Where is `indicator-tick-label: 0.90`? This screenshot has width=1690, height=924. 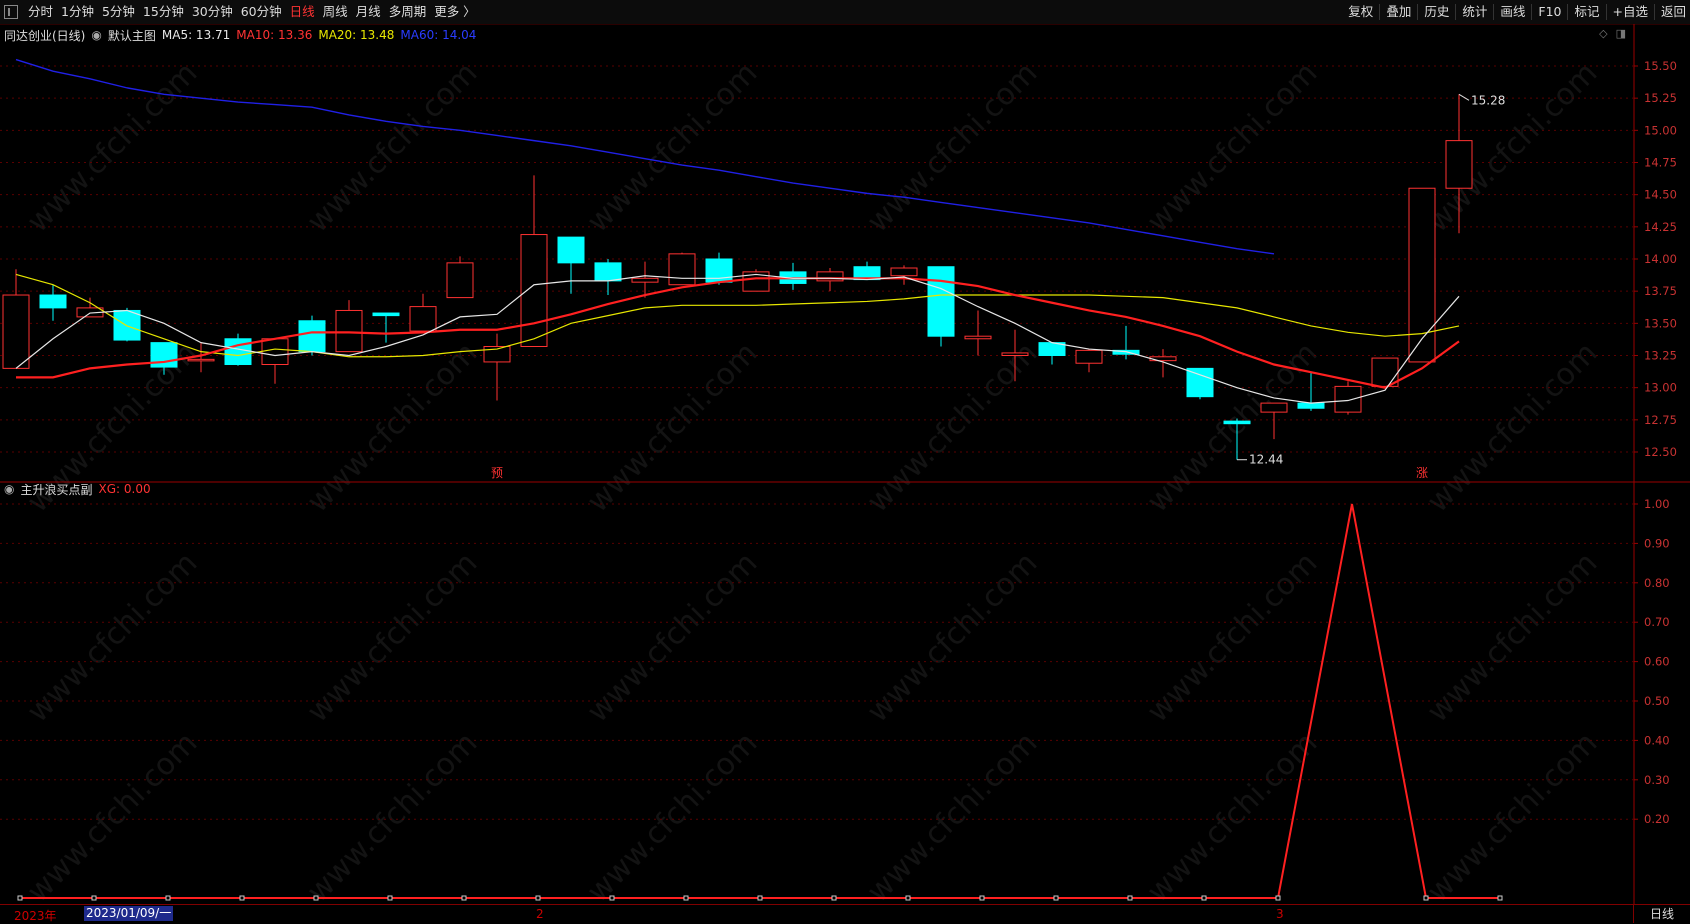
indicator-tick-label: 0.90 is located at coordinates (1657, 543).